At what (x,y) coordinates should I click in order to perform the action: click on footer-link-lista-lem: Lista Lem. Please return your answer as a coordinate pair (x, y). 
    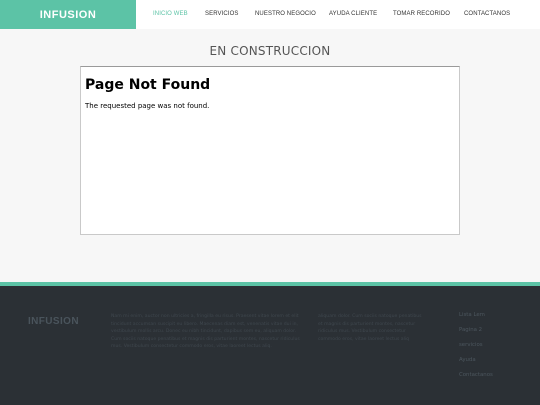
    Looking at the image, I should click on (476, 319).